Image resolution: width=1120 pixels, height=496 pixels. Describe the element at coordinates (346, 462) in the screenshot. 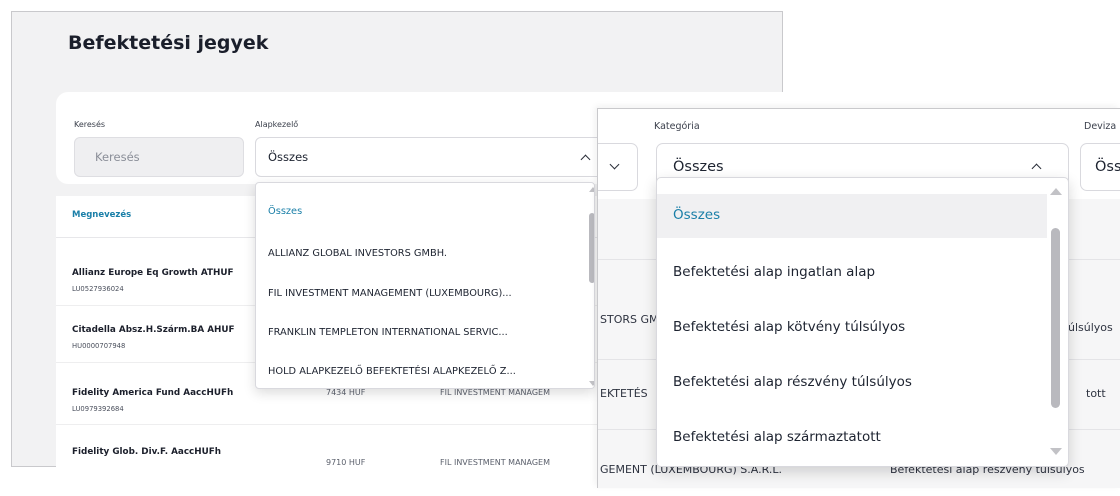

I see `fund-row-value: 9710 HUF` at that location.